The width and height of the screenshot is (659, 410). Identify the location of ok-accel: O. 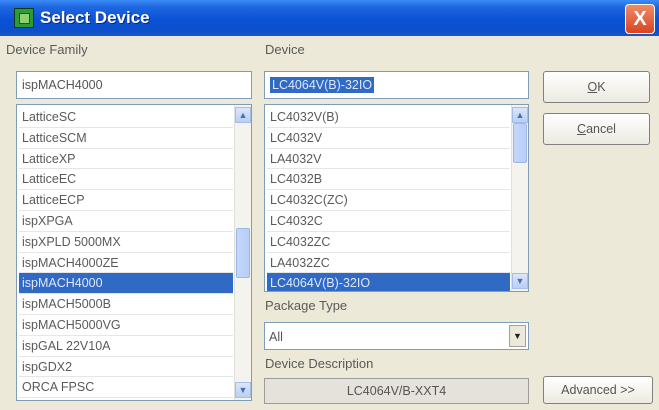
(592, 87).